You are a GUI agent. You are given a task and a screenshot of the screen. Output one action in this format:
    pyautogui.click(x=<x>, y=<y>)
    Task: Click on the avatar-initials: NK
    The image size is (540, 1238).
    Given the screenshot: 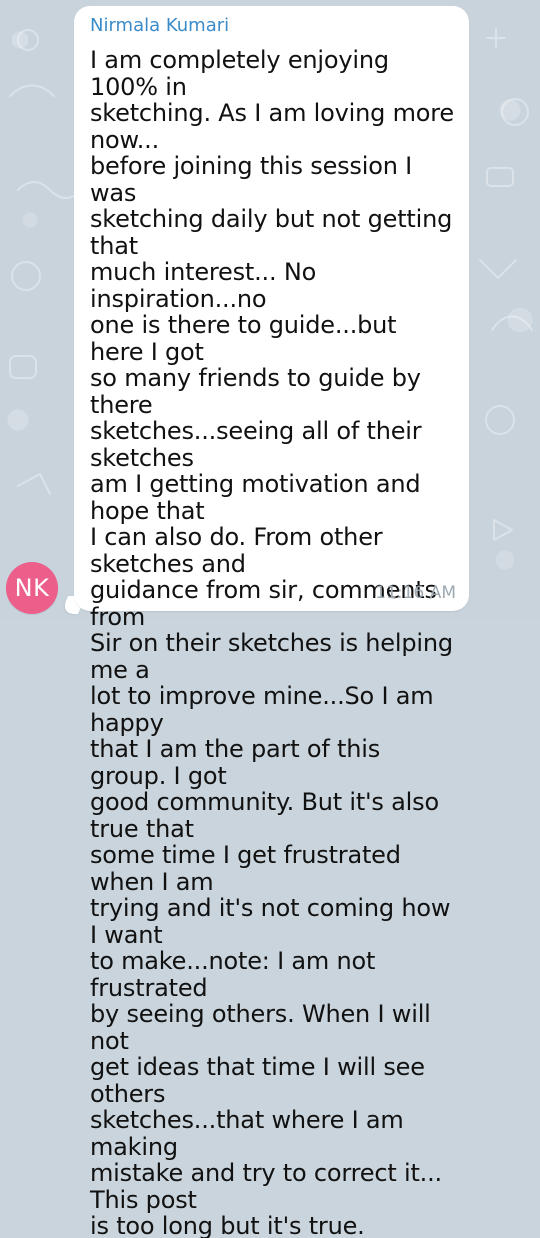 What is the action you would take?
    pyautogui.click(x=32, y=588)
    